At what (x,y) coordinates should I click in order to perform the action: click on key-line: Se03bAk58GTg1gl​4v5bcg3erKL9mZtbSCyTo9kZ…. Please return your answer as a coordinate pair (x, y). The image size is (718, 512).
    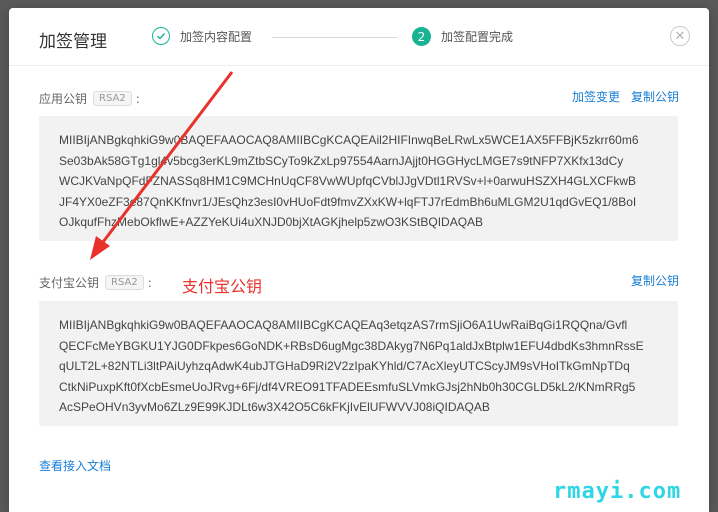
    Looking at the image, I should click on (341, 160).